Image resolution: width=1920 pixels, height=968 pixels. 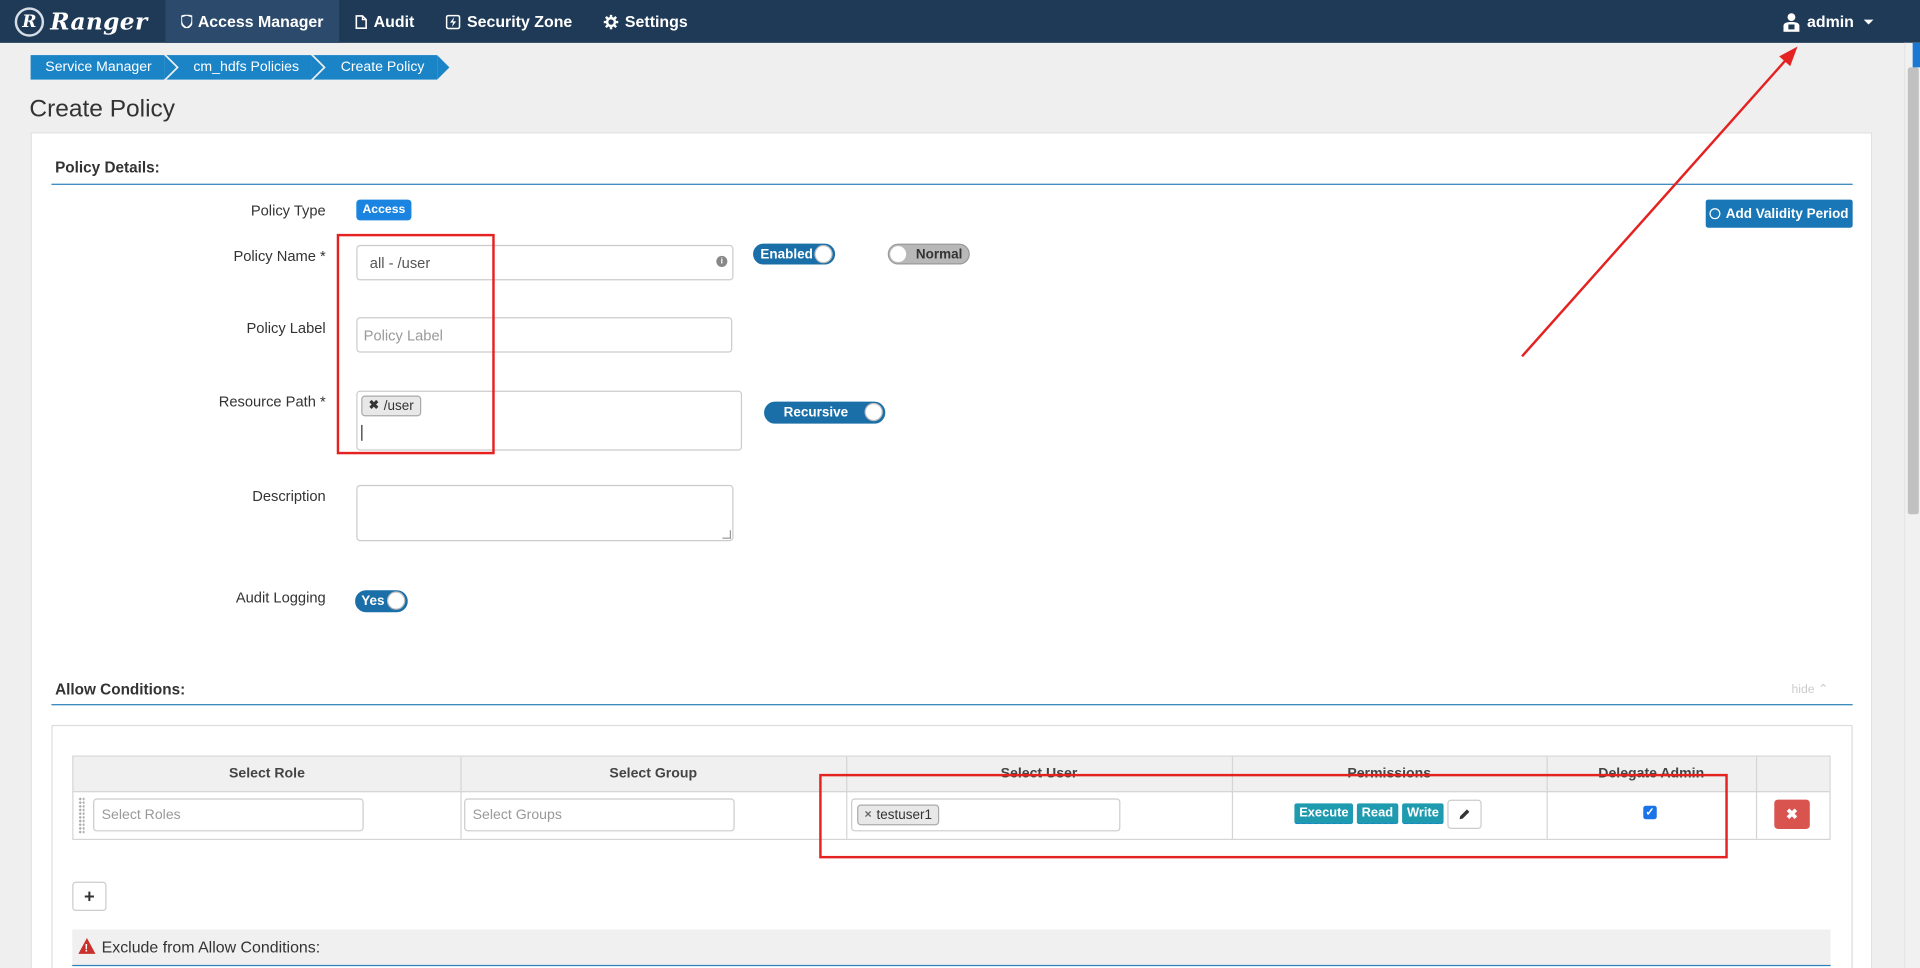 What do you see at coordinates (1659, 202) in the screenshot?
I see `annotation-arrow` at bounding box center [1659, 202].